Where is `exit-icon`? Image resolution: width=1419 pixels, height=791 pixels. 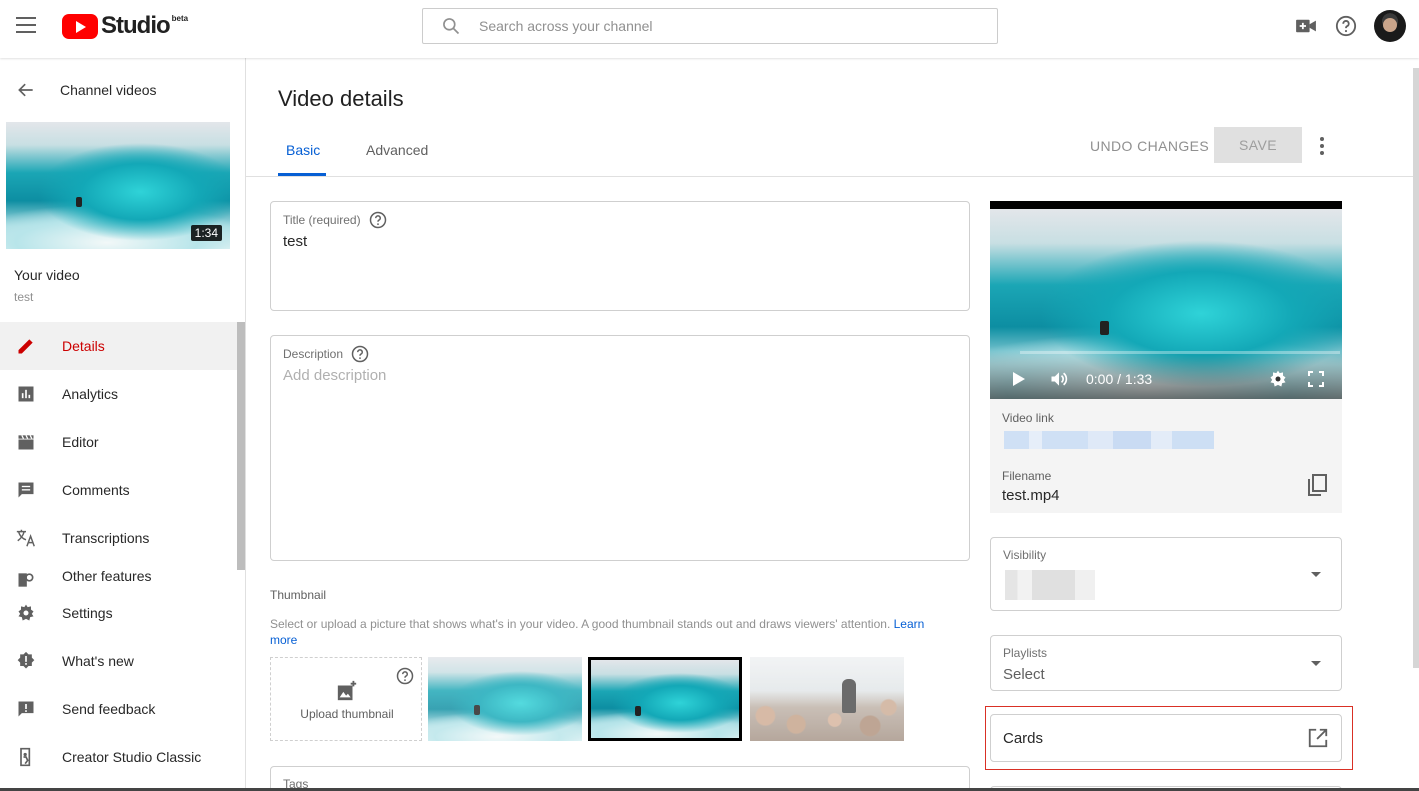 exit-icon is located at coordinates (26, 757).